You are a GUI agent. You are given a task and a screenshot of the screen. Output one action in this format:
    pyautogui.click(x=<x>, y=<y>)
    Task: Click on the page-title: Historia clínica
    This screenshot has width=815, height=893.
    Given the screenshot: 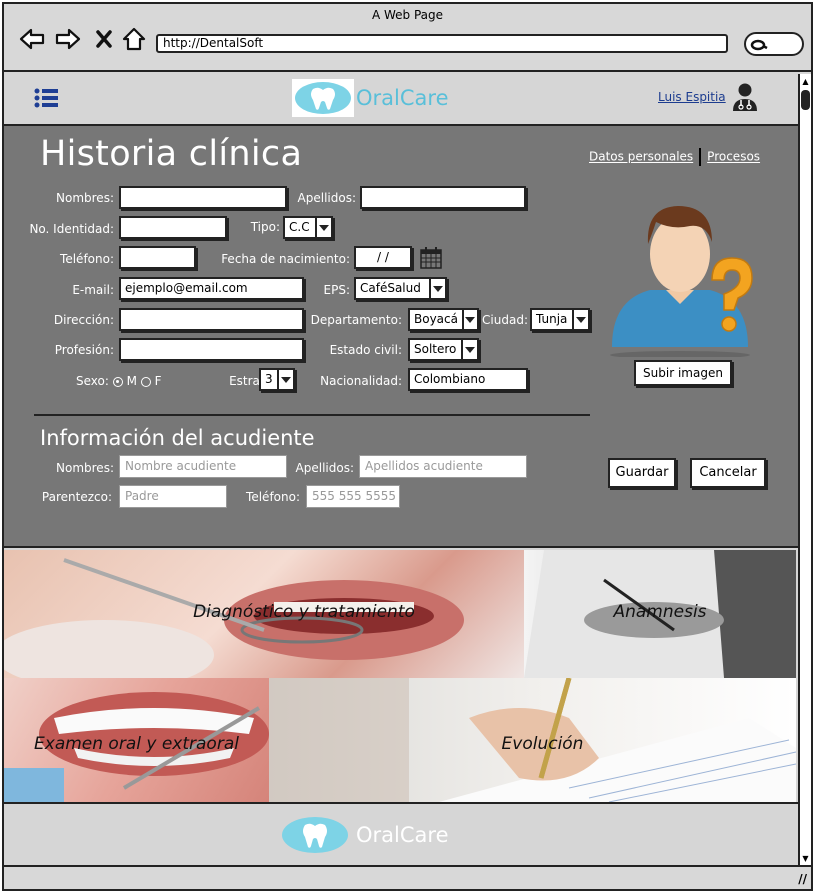 What is the action you would take?
    pyautogui.click(x=171, y=154)
    